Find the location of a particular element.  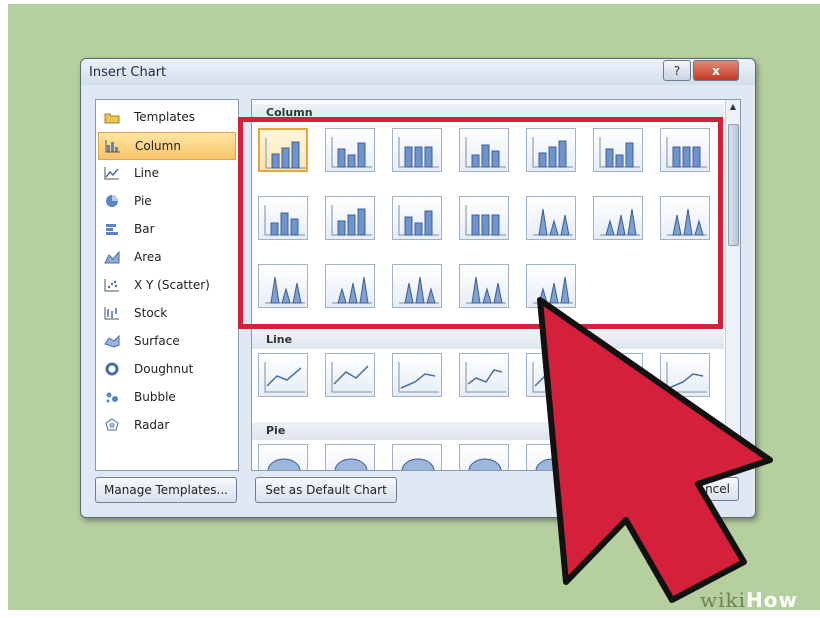

pointer-arrow-icon is located at coordinates (655, 450).